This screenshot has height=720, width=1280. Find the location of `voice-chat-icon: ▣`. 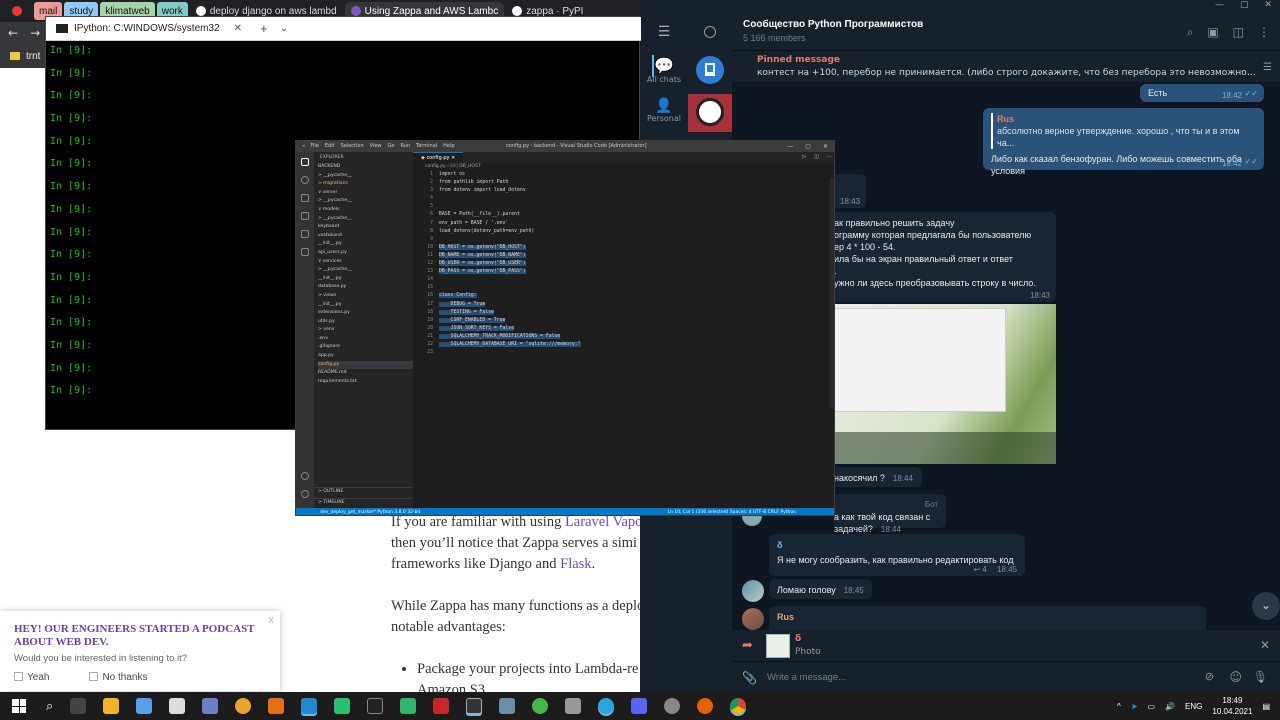

voice-chat-icon: ▣ is located at coordinates (1212, 32).